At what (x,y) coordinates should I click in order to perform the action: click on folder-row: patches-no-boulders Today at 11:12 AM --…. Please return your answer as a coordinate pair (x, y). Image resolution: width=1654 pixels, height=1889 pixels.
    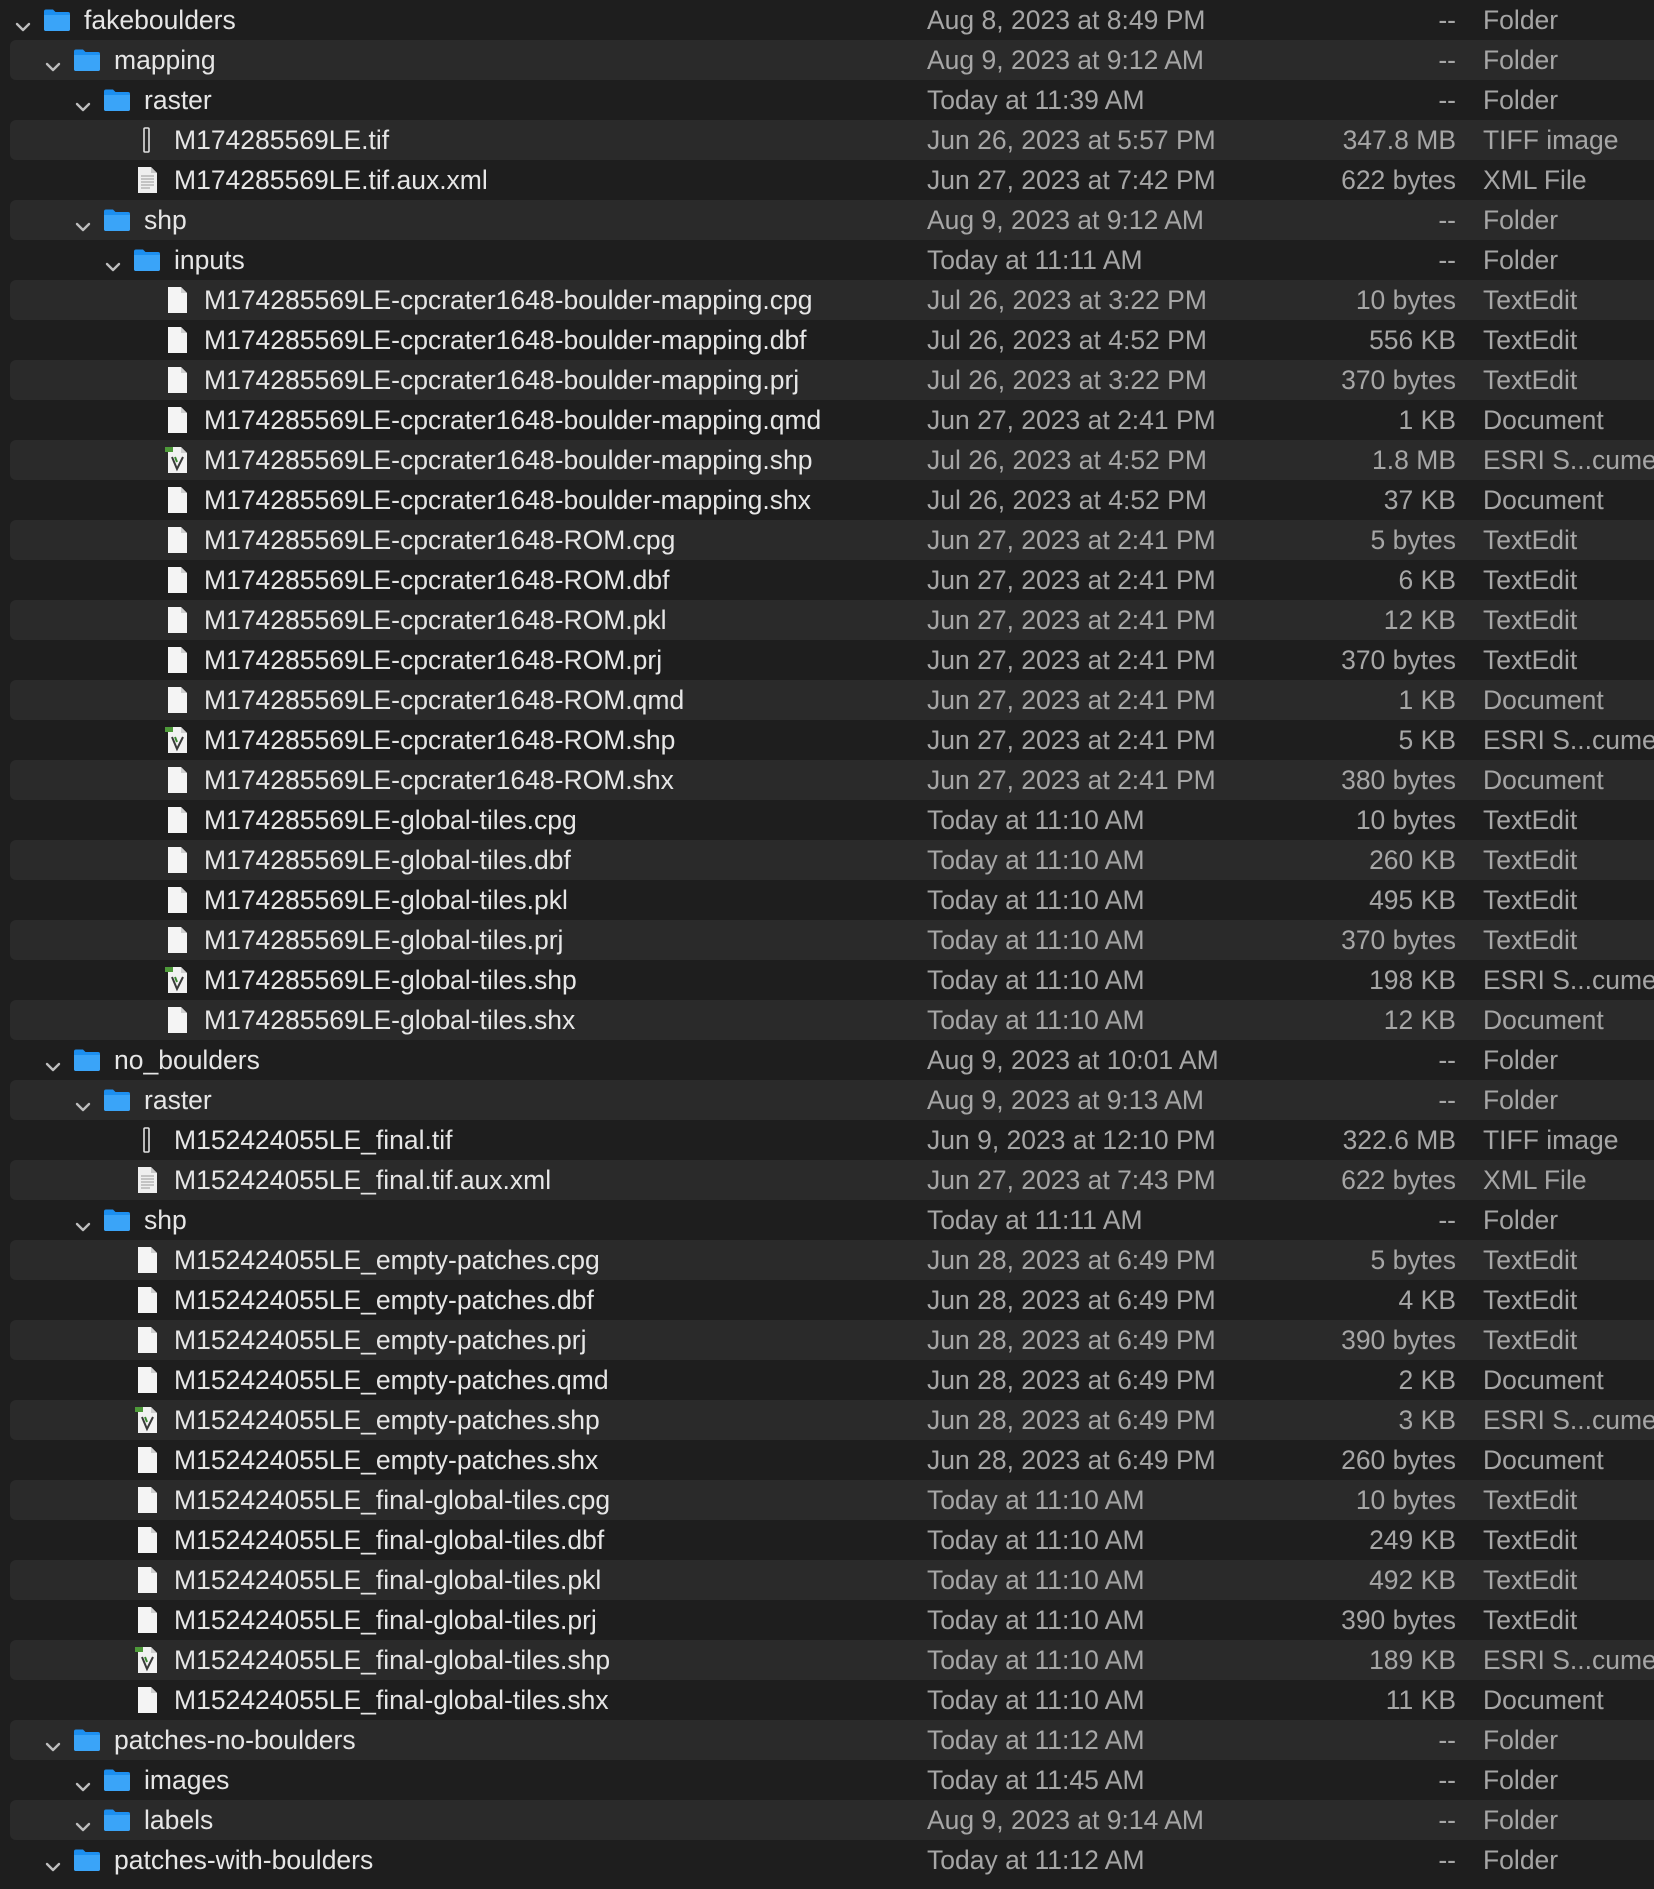
    Looking at the image, I should click on (827, 1740).